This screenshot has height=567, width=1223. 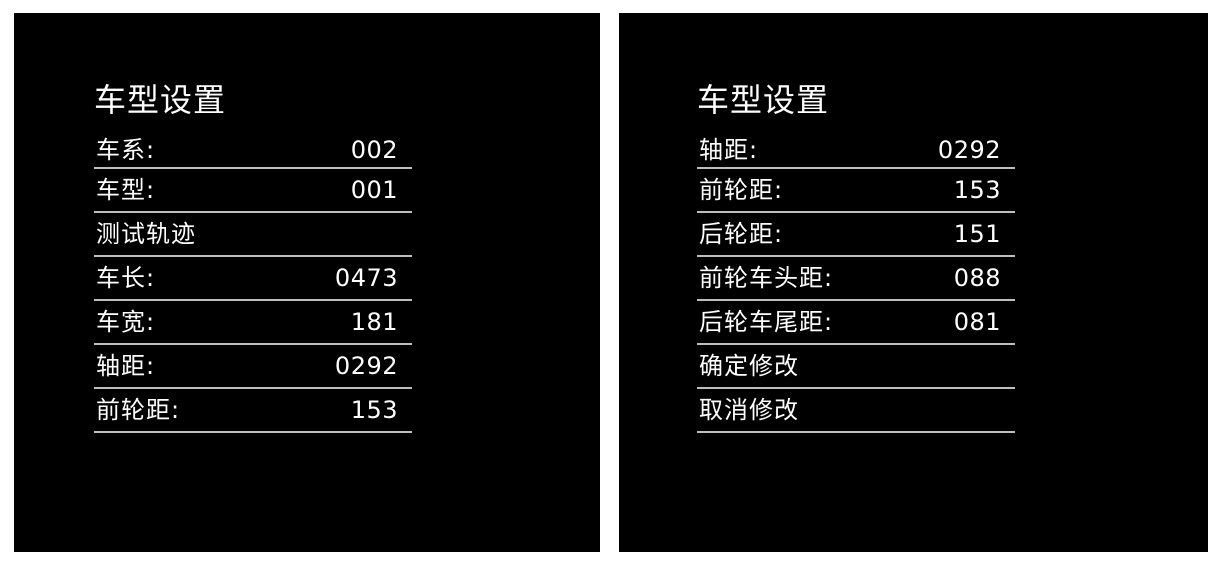 What do you see at coordinates (126, 150) in the screenshot?
I see `row-label: 车系:` at bounding box center [126, 150].